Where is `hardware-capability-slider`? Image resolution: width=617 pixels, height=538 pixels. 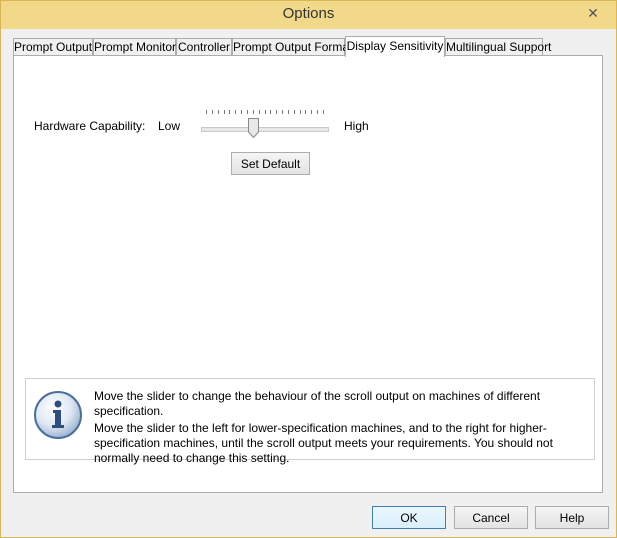 hardware-capability-slider is located at coordinates (266, 122).